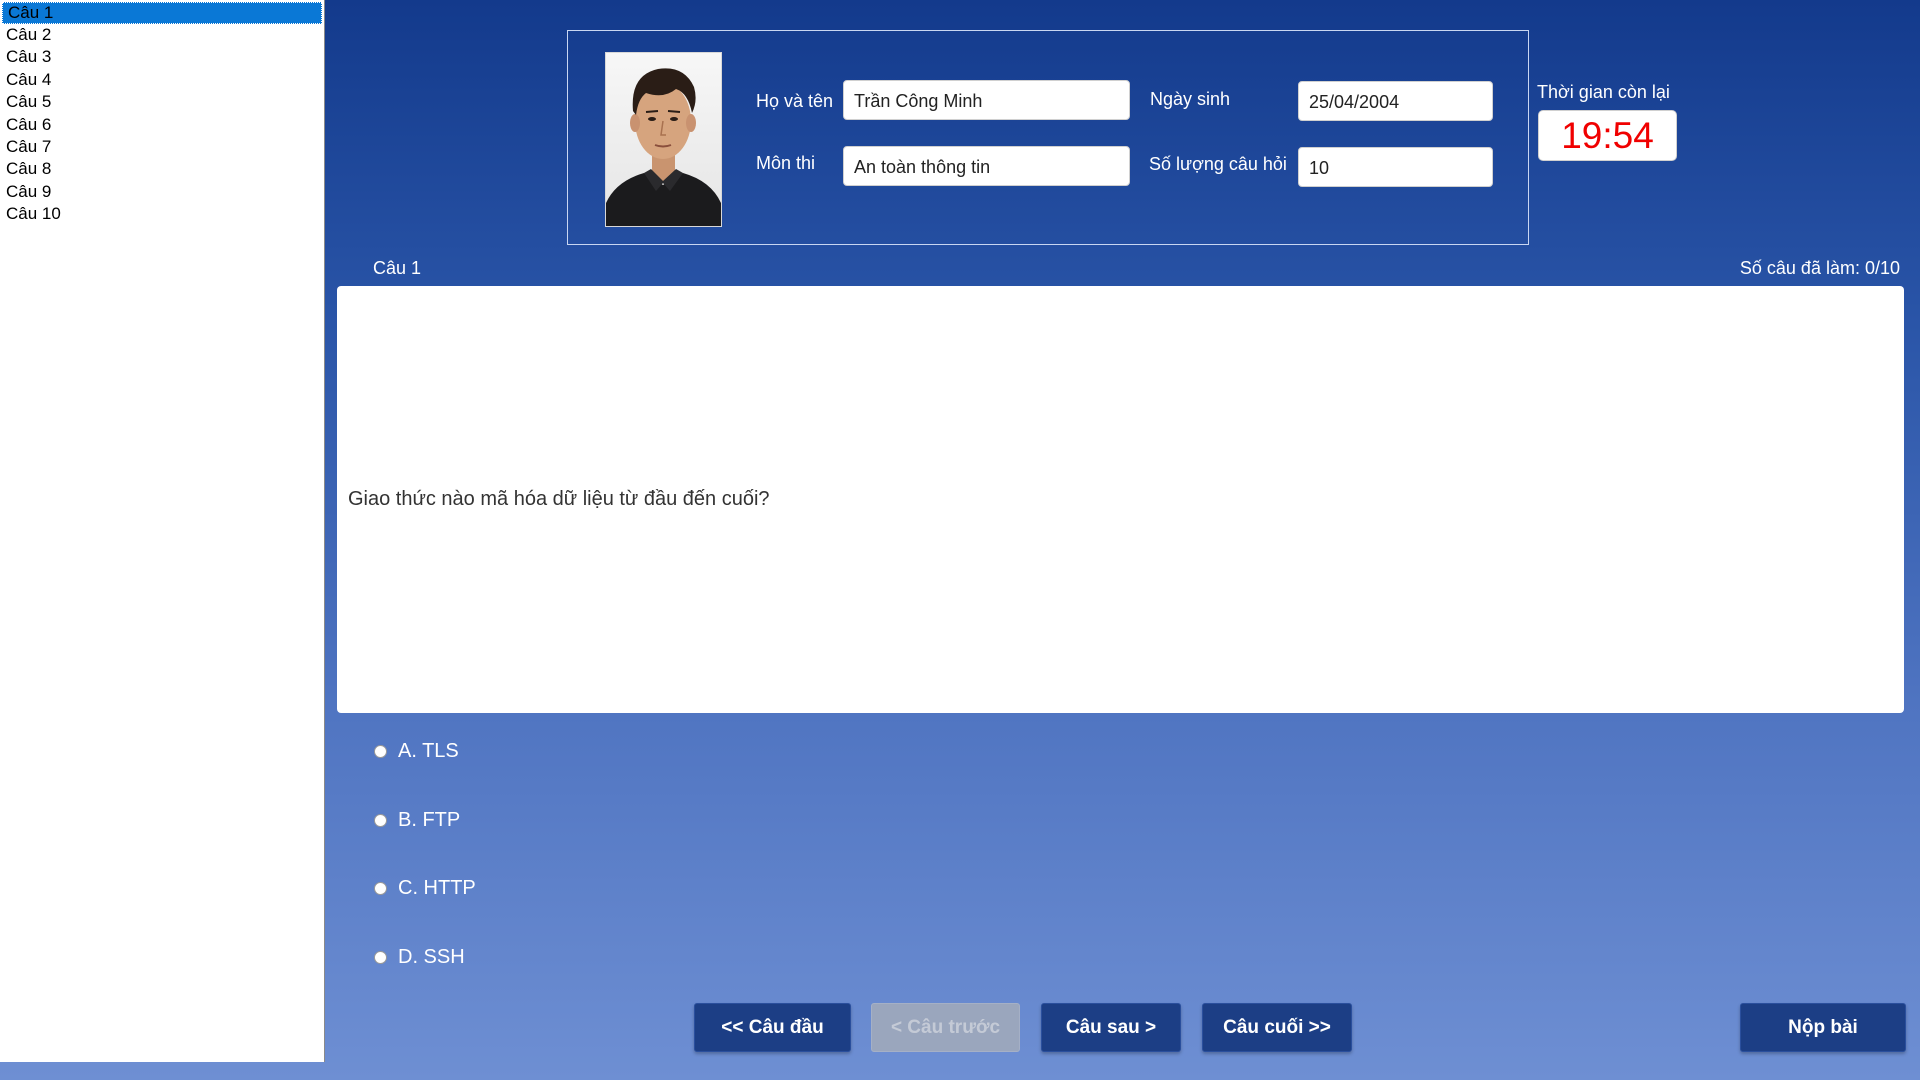 This screenshot has width=1920, height=1080. Describe the element at coordinates (786, 163) in the screenshot. I see `subject-label: Môn thi` at that location.